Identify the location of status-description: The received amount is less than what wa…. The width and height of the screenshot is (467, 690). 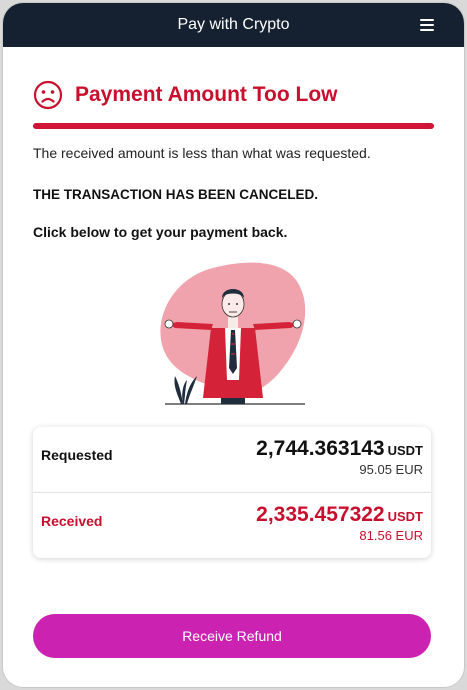
(202, 153).